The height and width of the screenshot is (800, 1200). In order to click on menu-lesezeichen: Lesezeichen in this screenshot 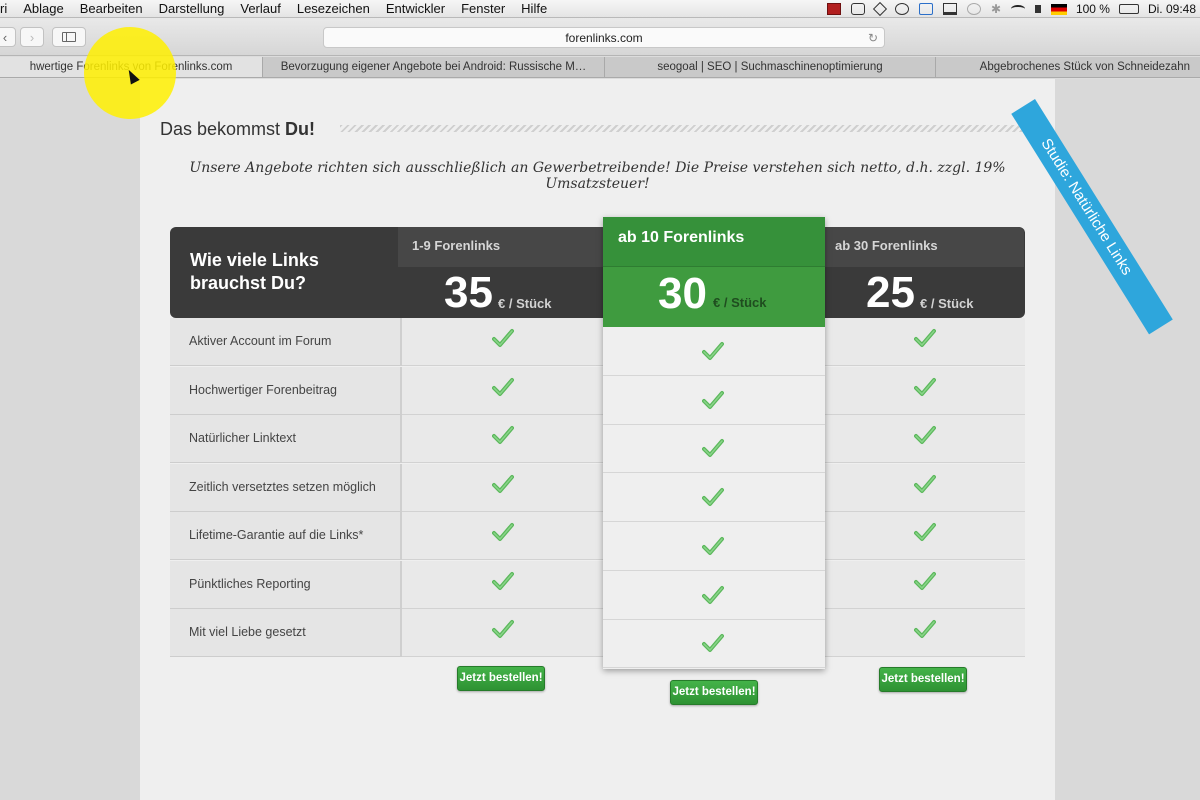, I will do `click(333, 9)`.